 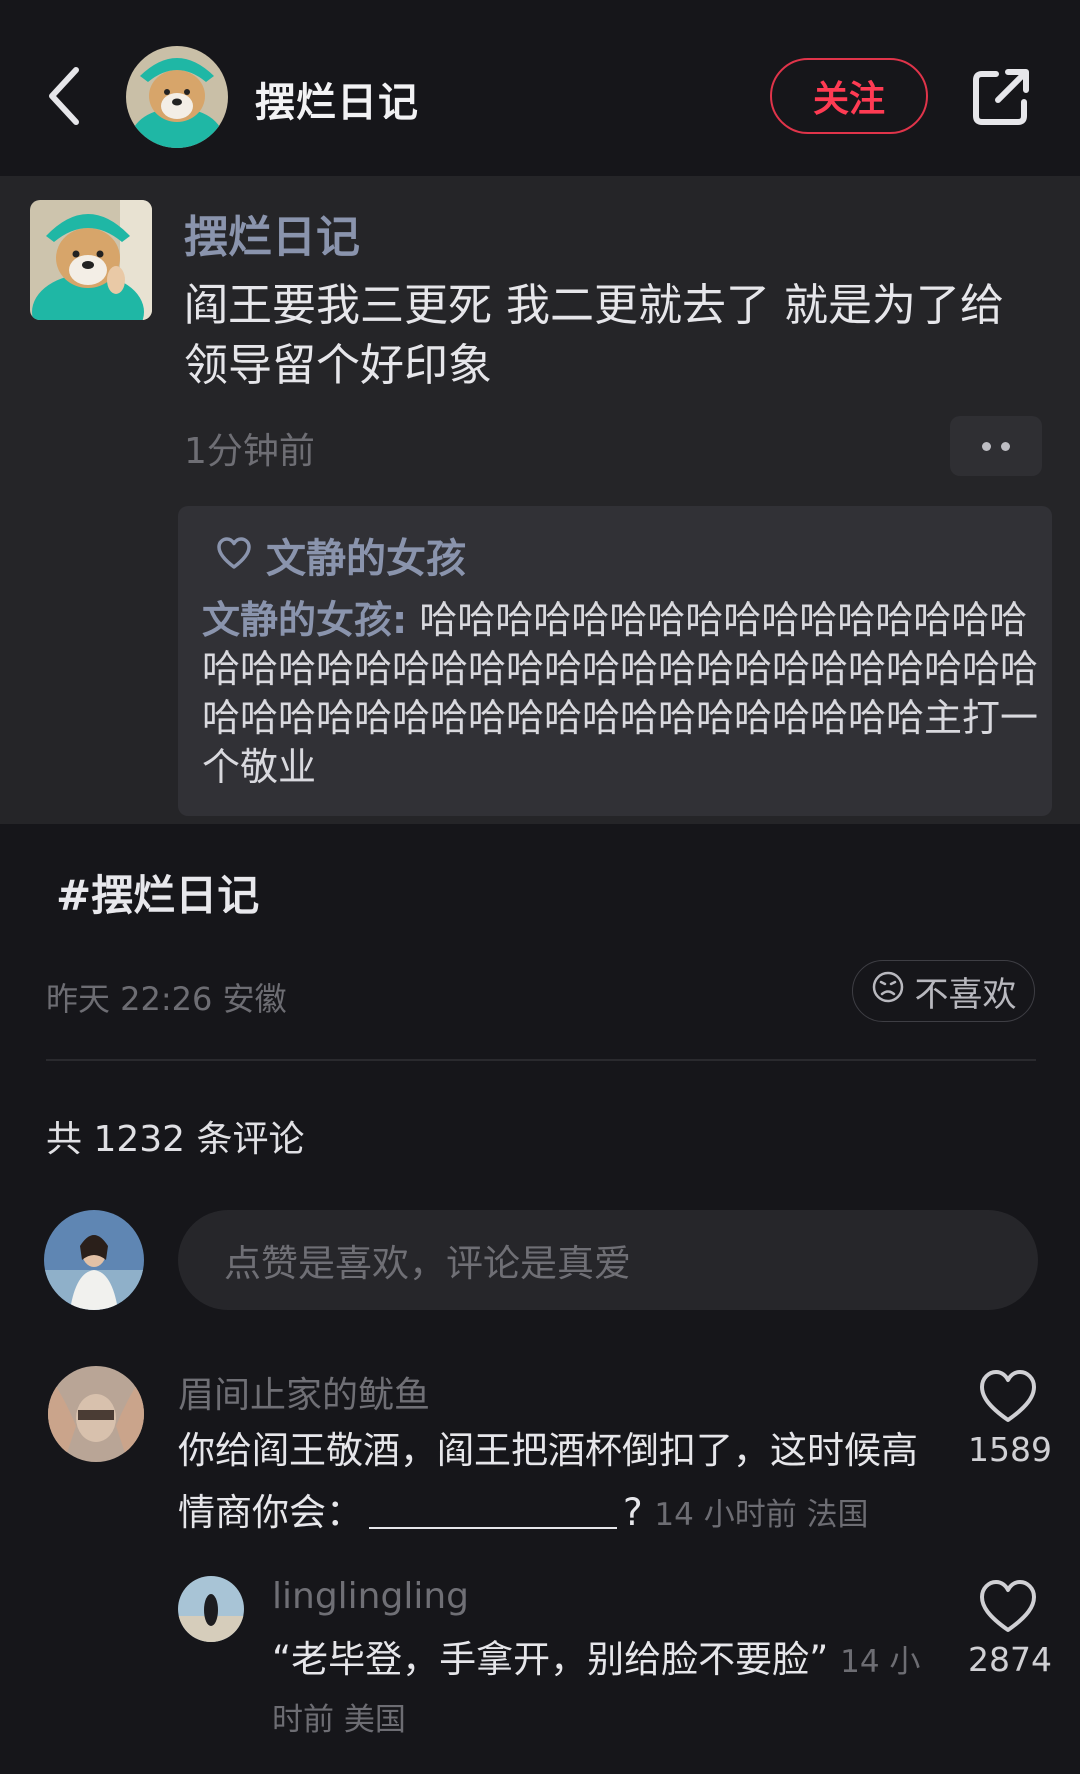 I want to click on reply-username: linglingling, so click(x=370, y=1596).